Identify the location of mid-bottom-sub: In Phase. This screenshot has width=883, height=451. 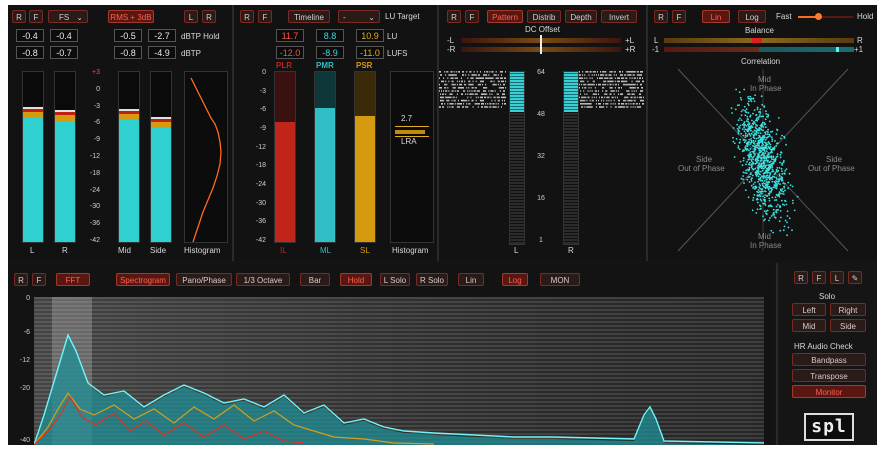
(766, 245).